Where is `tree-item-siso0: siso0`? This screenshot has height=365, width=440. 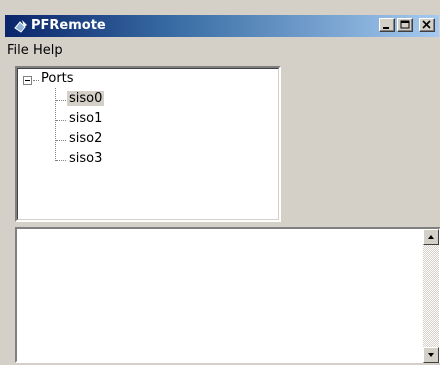 tree-item-siso0: siso0 is located at coordinates (86, 98).